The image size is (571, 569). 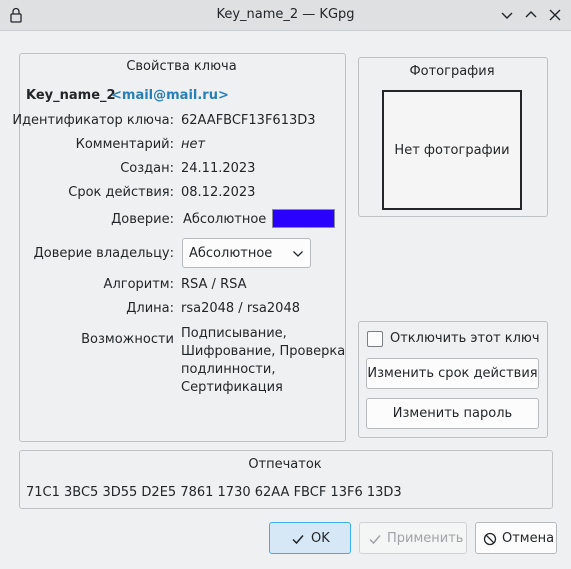 What do you see at coordinates (170, 95) in the screenshot?
I see `key-email-link: <mail@mail.ru>` at bounding box center [170, 95].